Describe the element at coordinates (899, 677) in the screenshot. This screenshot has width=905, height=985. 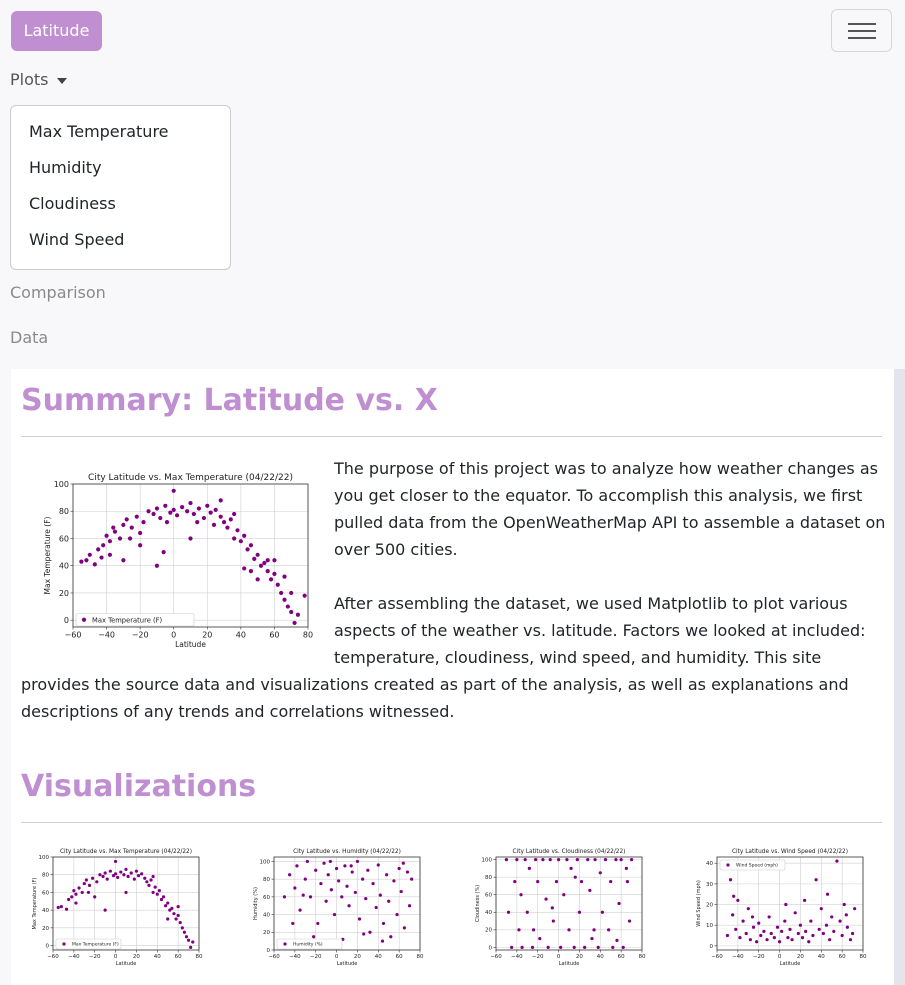
I see `page-gutter` at that location.